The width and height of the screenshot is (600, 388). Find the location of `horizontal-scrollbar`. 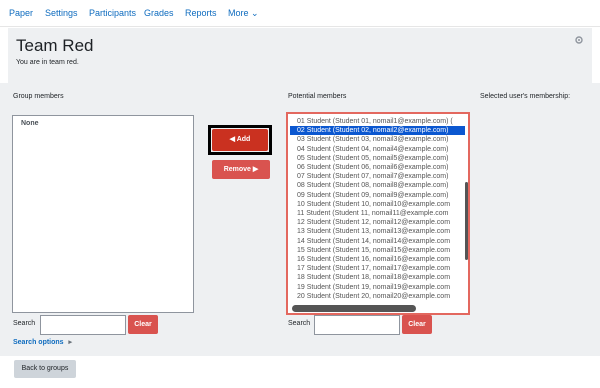

horizontal-scrollbar is located at coordinates (354, 308).